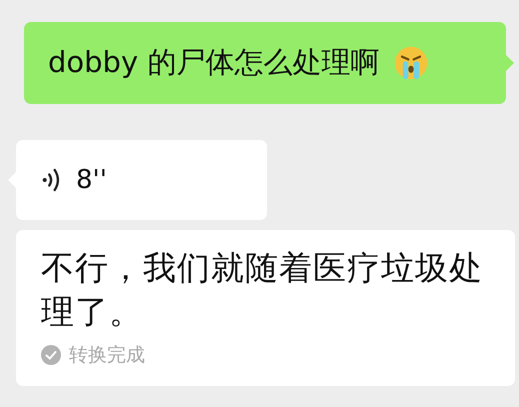 The image size is (519, 407). Describe the element at coordinates (91, 180) in the screenshot. I see `voice-duration: 8''` at that location.